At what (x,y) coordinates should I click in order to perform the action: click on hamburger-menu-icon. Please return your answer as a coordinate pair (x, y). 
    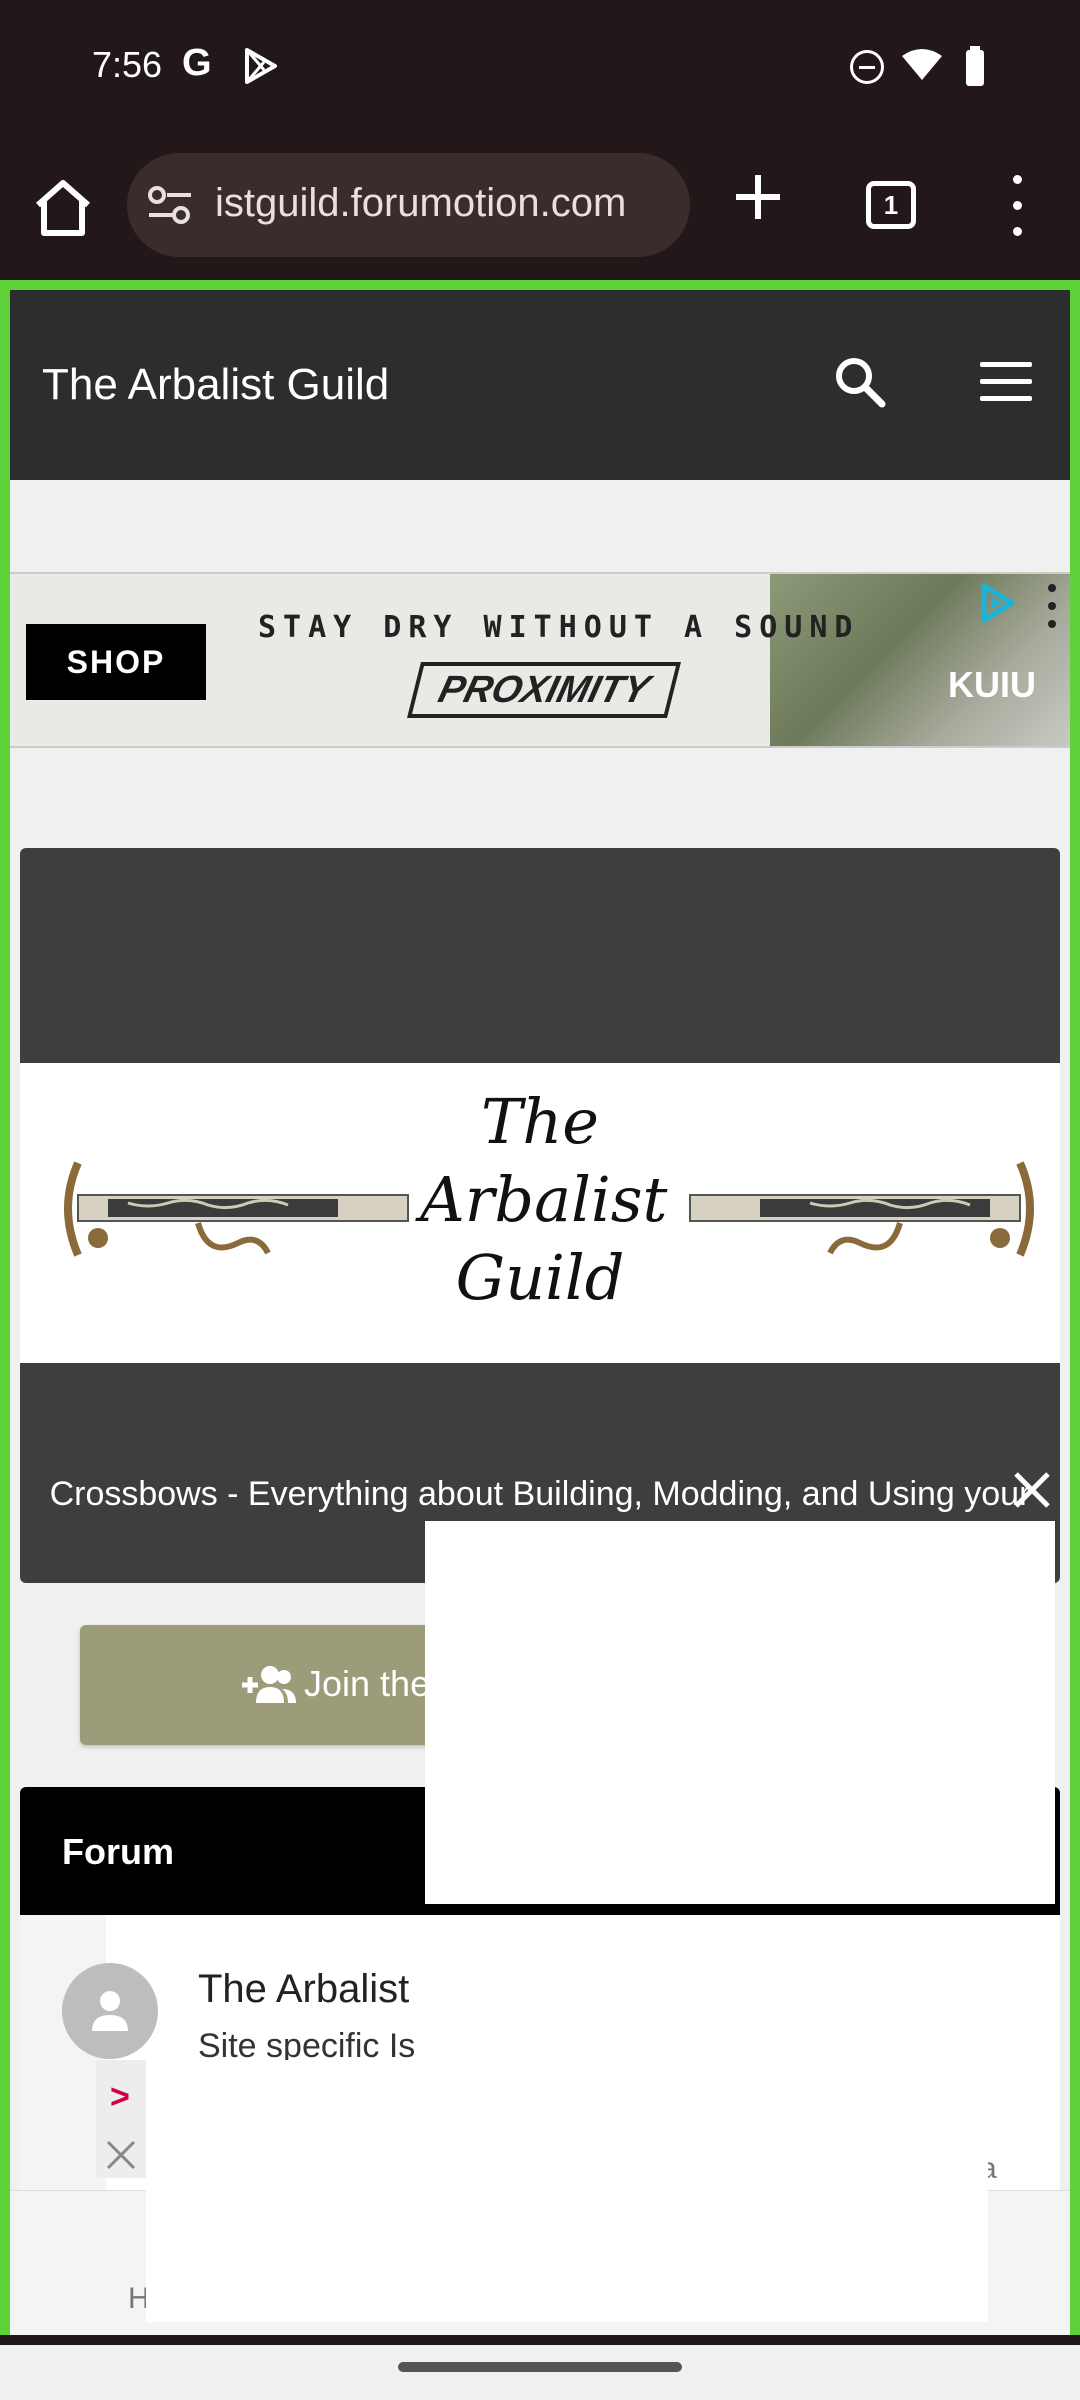
    Looking at the image, I should click on (1006, 382).